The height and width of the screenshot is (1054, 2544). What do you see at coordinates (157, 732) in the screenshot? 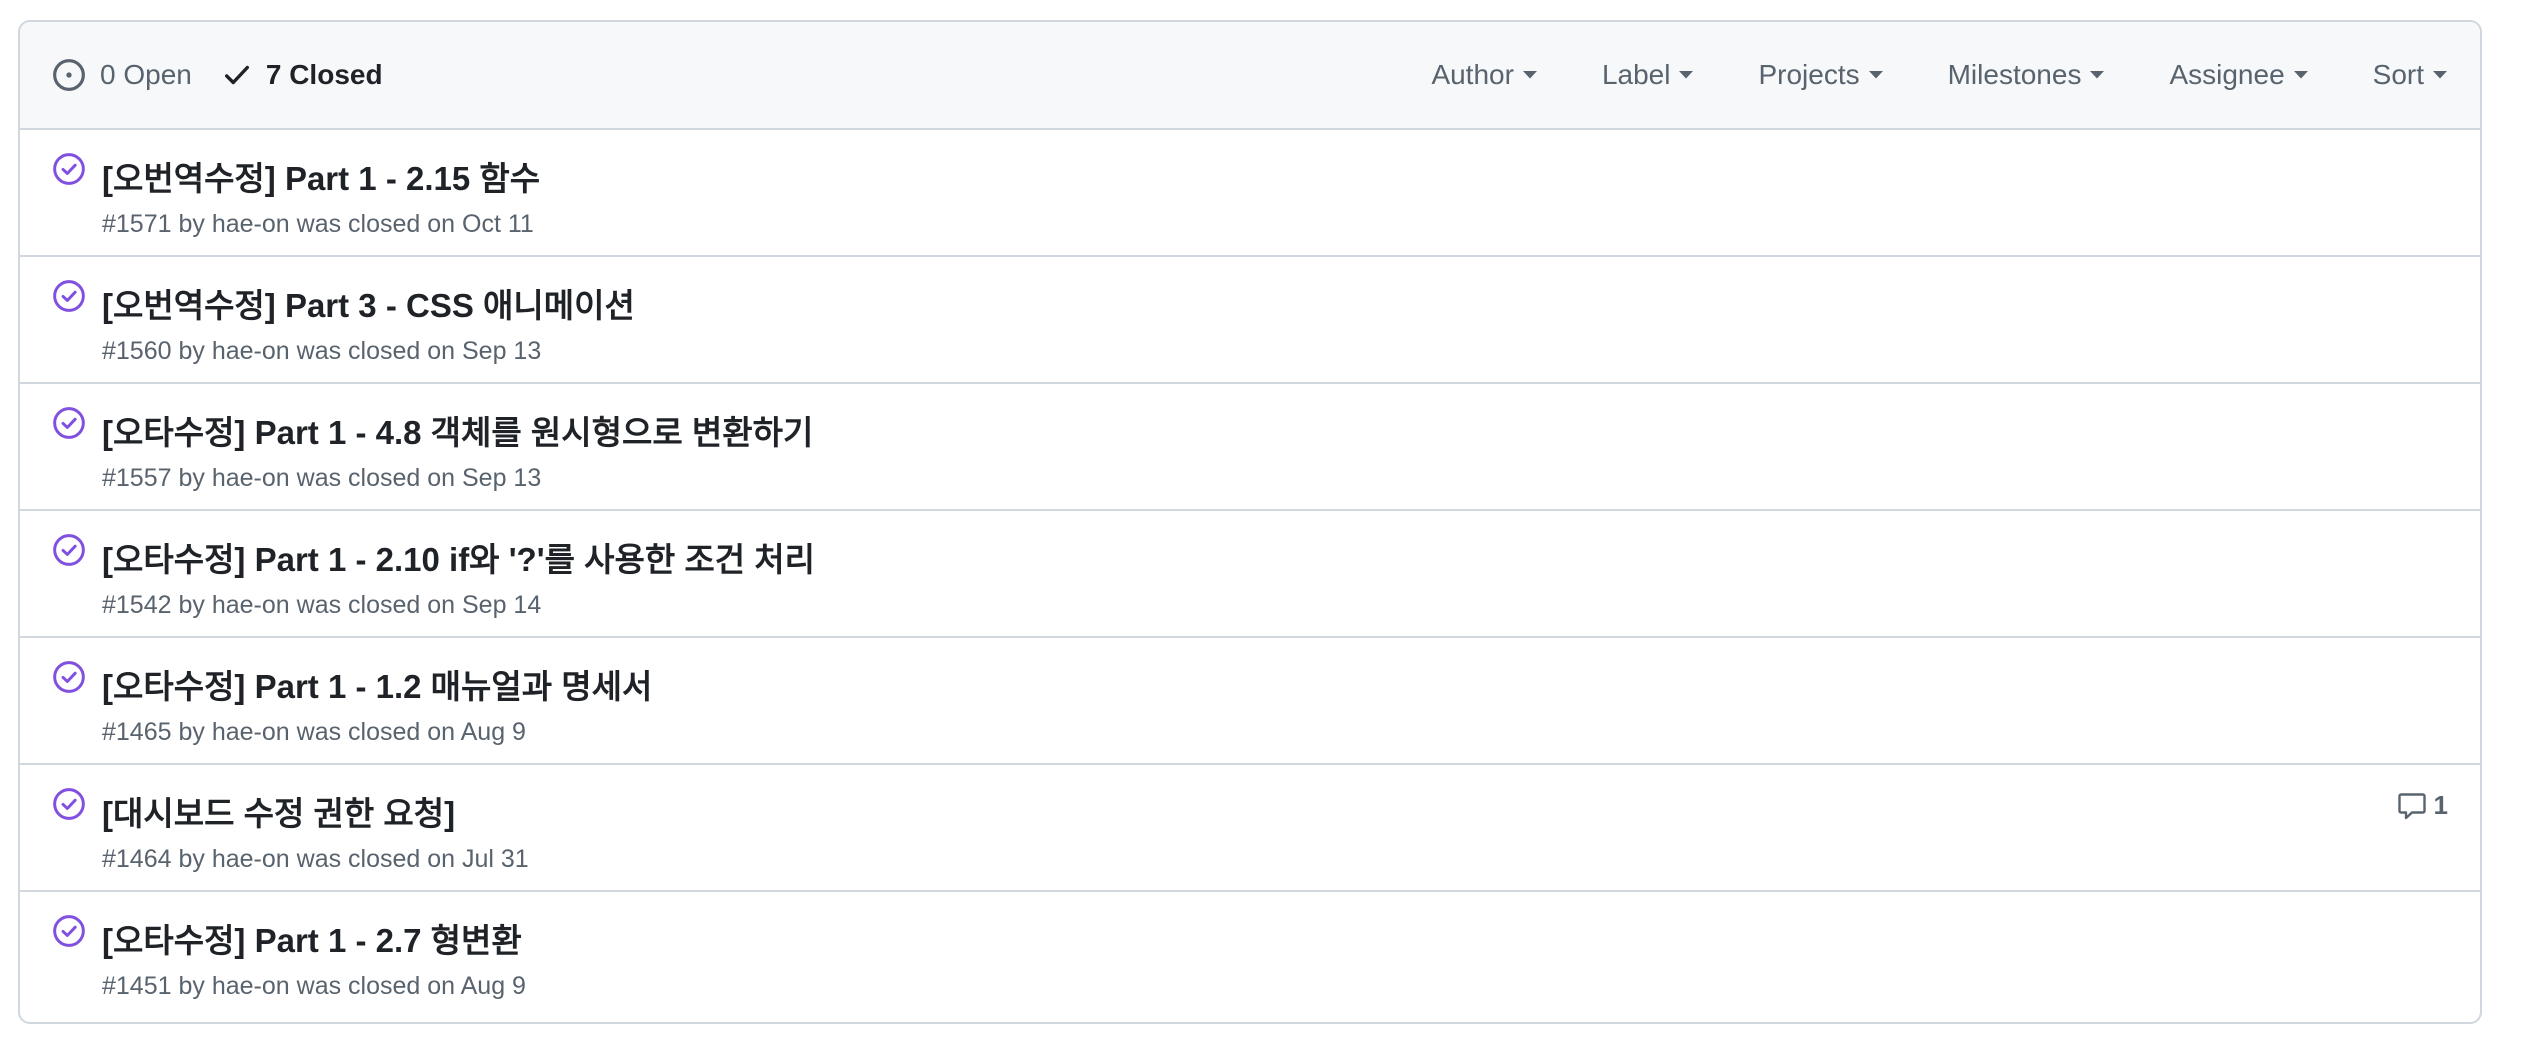
I see `issue-number: #1465 by` at bounding box center [157, 732].